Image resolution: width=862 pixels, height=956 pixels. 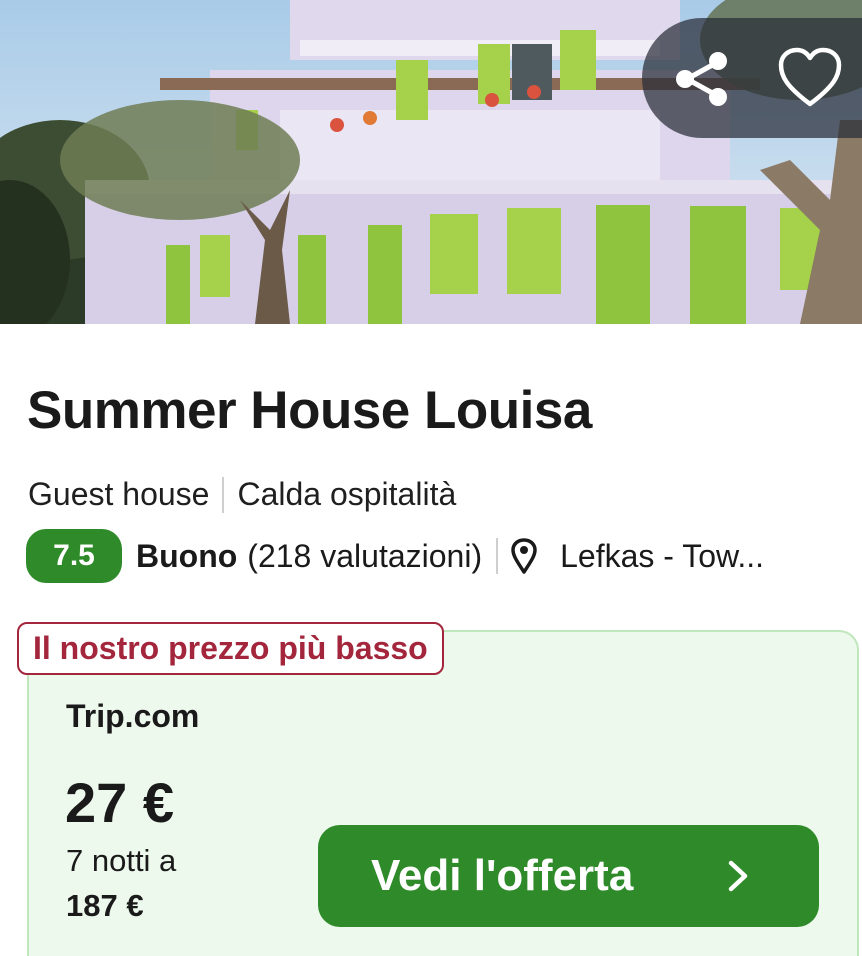 I want to click on hotel-tagline: Calda ospitalità, so click(x=347, y=494).